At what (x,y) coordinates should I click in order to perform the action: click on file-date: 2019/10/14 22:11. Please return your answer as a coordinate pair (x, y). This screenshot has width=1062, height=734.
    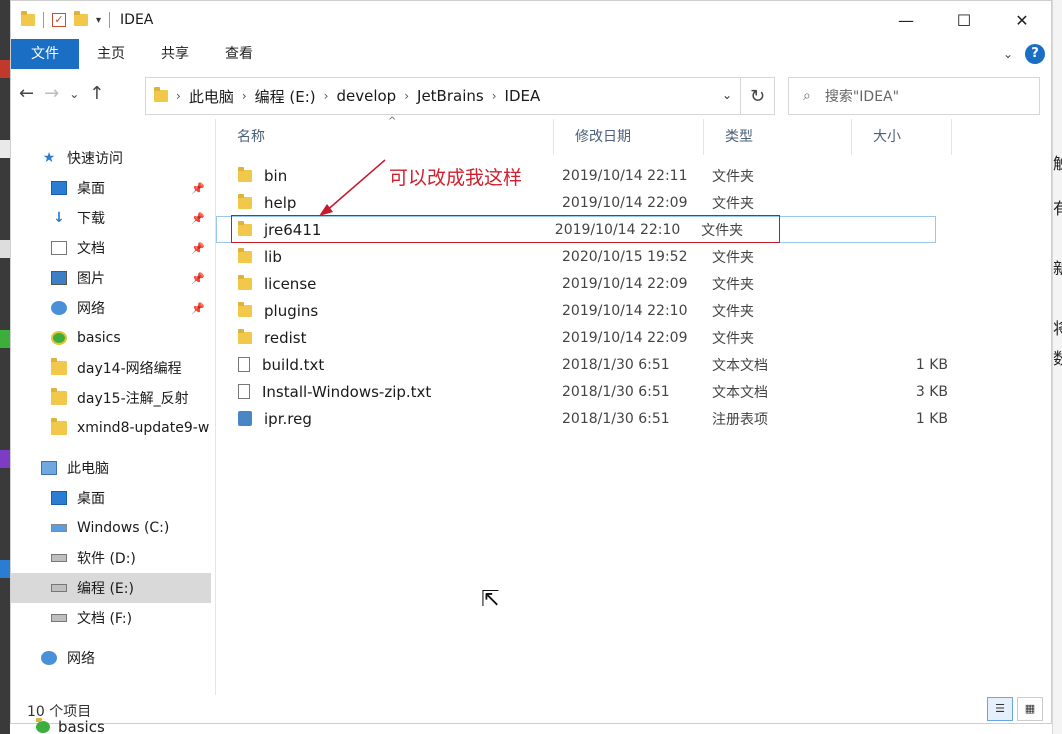
    Looking at the image, I should click on (625, 175).